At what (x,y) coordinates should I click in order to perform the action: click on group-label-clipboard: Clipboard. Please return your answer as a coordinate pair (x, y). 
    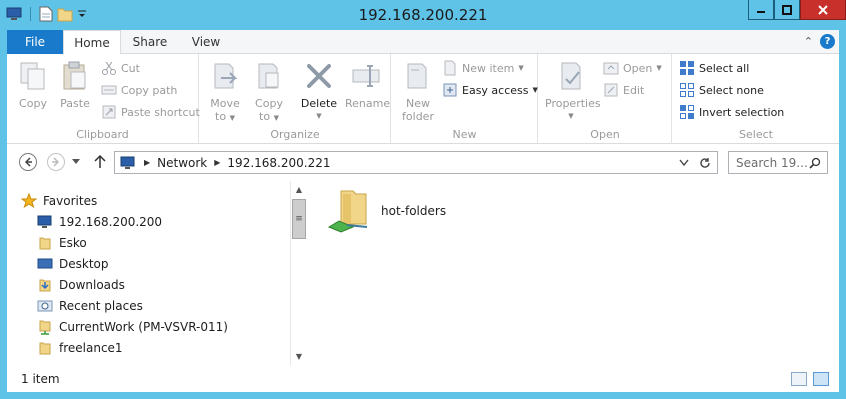
    Looking at the image, I should click on (102, 134).